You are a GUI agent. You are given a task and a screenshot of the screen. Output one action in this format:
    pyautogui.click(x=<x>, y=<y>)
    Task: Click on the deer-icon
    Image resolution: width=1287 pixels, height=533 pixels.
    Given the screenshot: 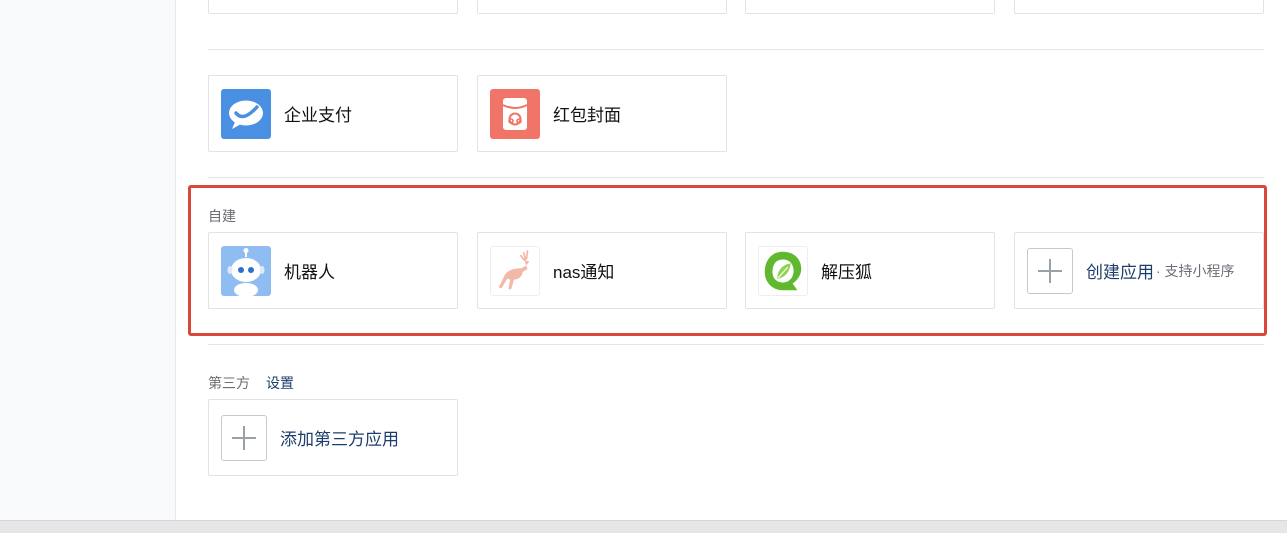 What is the action you would take?
    pyautogui.click(x=515, y=270)
    